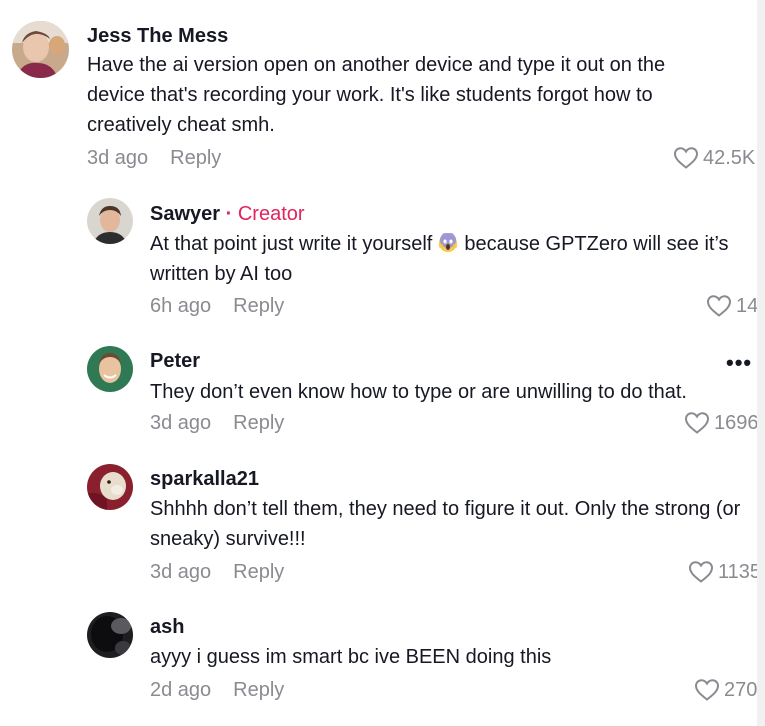 The height and width of the screenshot is (726, 765). I want to click on comment-text-part: At that point just write it yourself, so click(291, 244).